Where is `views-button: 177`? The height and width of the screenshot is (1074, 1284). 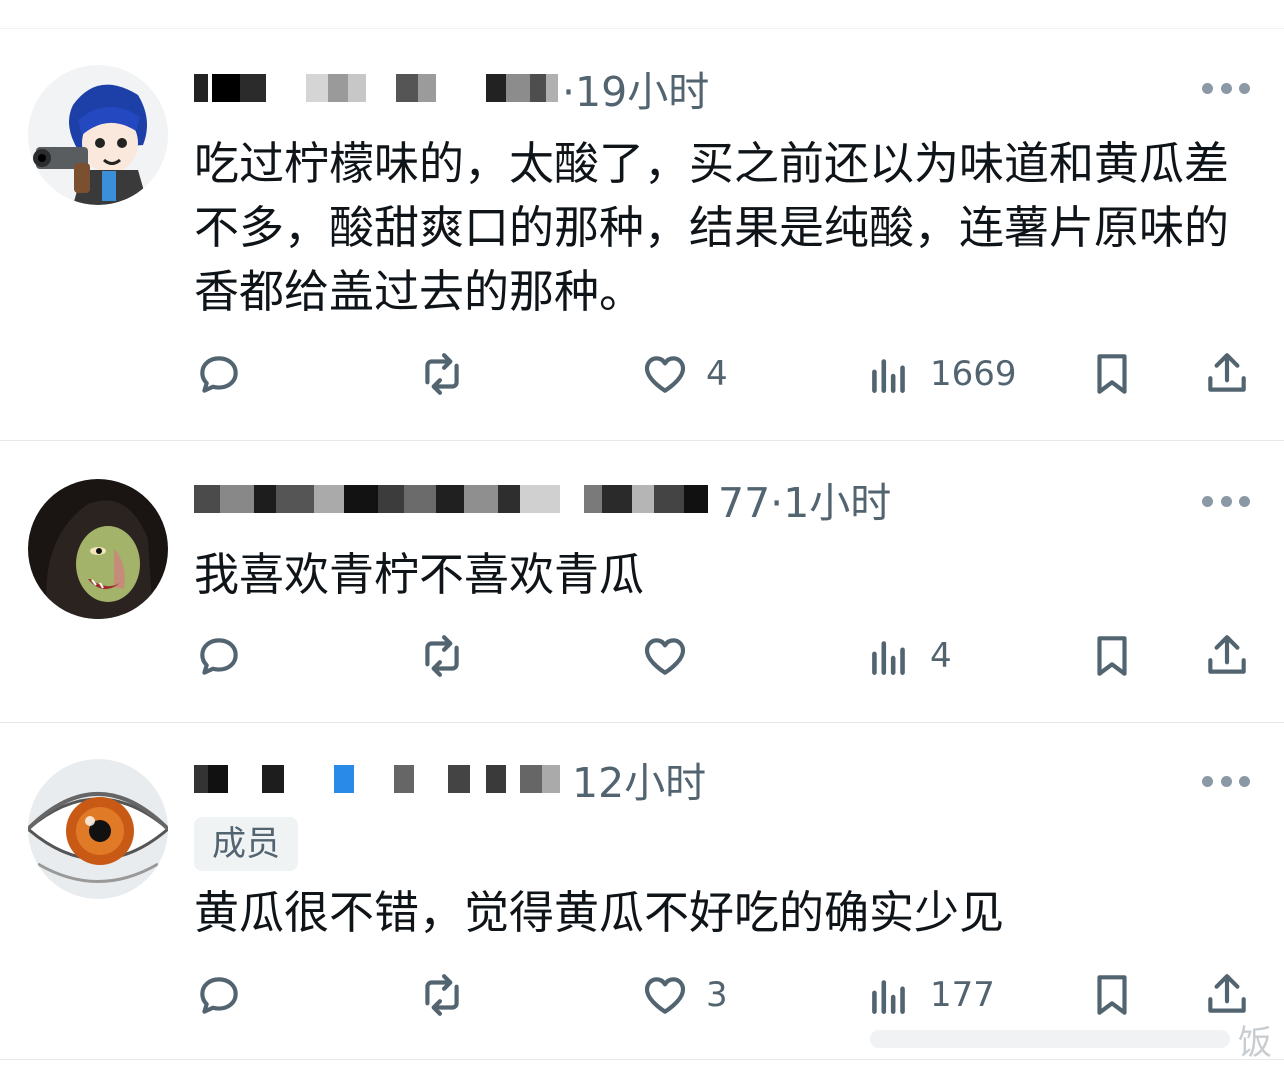 views-button: 177 is located at coordinates (929, 995).